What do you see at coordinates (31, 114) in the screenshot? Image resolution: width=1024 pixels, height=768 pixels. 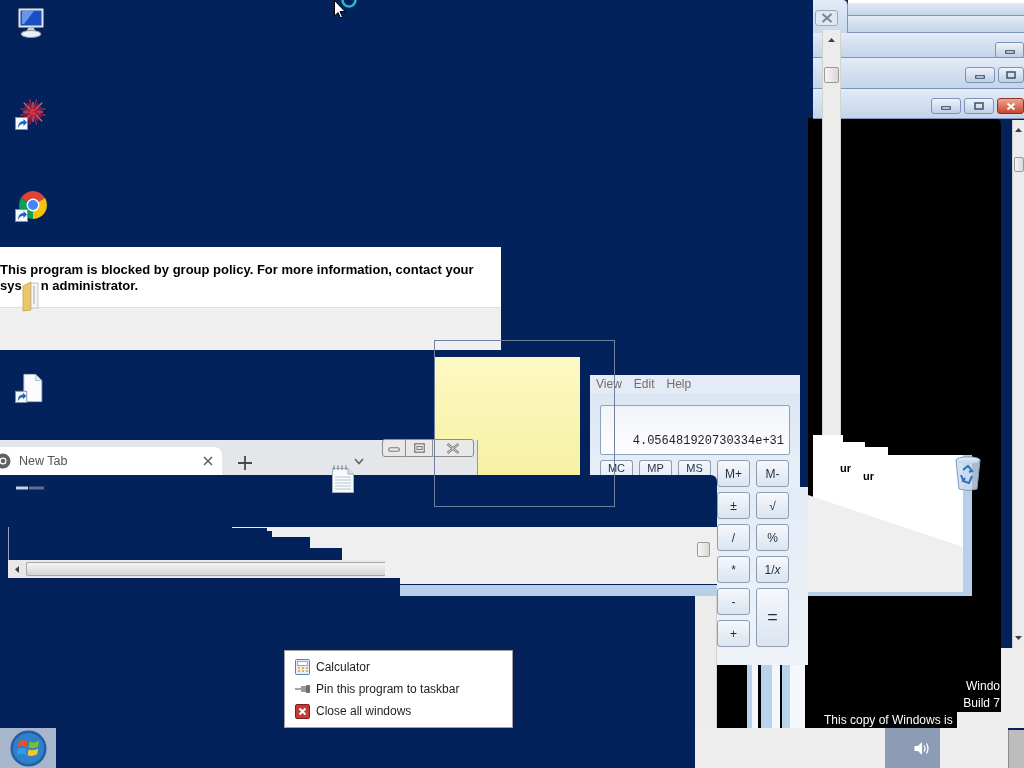 I see `burst-shortcut-icon` at bounding box center [31, 114].